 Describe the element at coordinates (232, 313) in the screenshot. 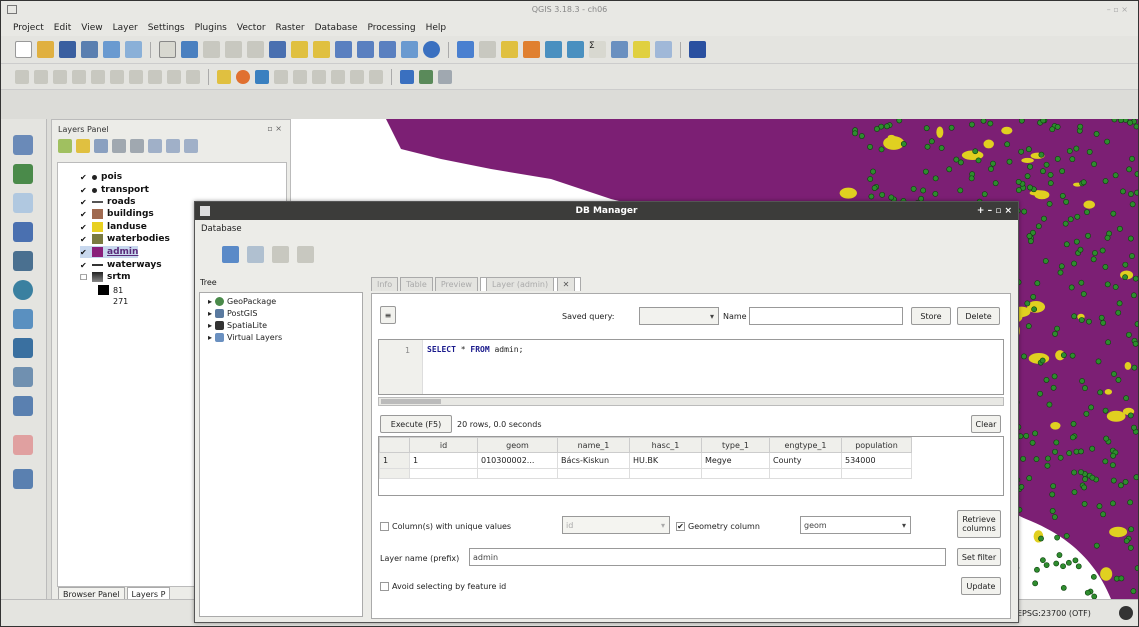

I see `tree-item-postgis: ▸ PostGIS` at that location.